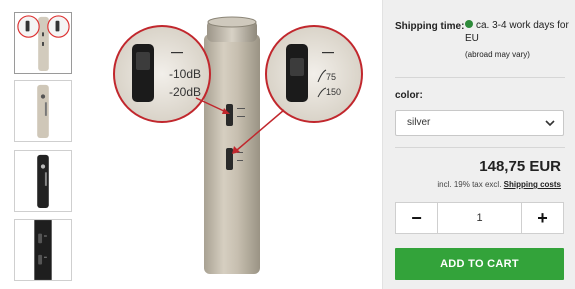 This screenshot has width=575, height=289. Describe the element at coordinates (185, 74) in the screenshot. I see `callout-left-label-1: -10dB` at that location.